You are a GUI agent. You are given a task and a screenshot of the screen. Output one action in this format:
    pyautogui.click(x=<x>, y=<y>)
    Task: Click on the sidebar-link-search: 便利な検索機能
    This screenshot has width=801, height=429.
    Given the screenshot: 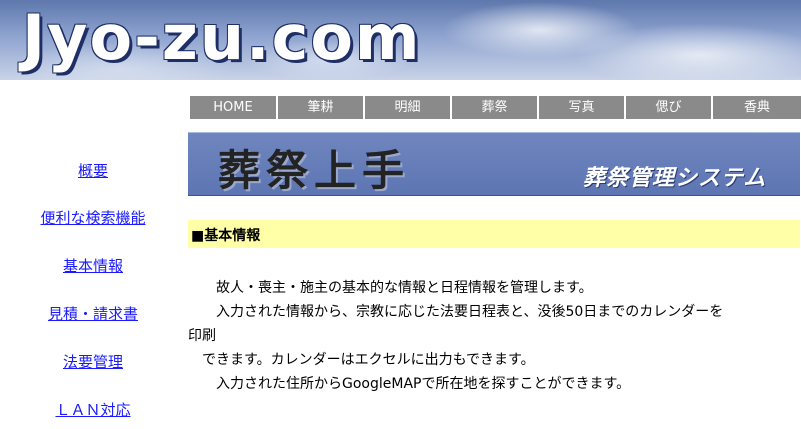 What is the action you would take?
    pyautogui.click(x=93, y=217)
    